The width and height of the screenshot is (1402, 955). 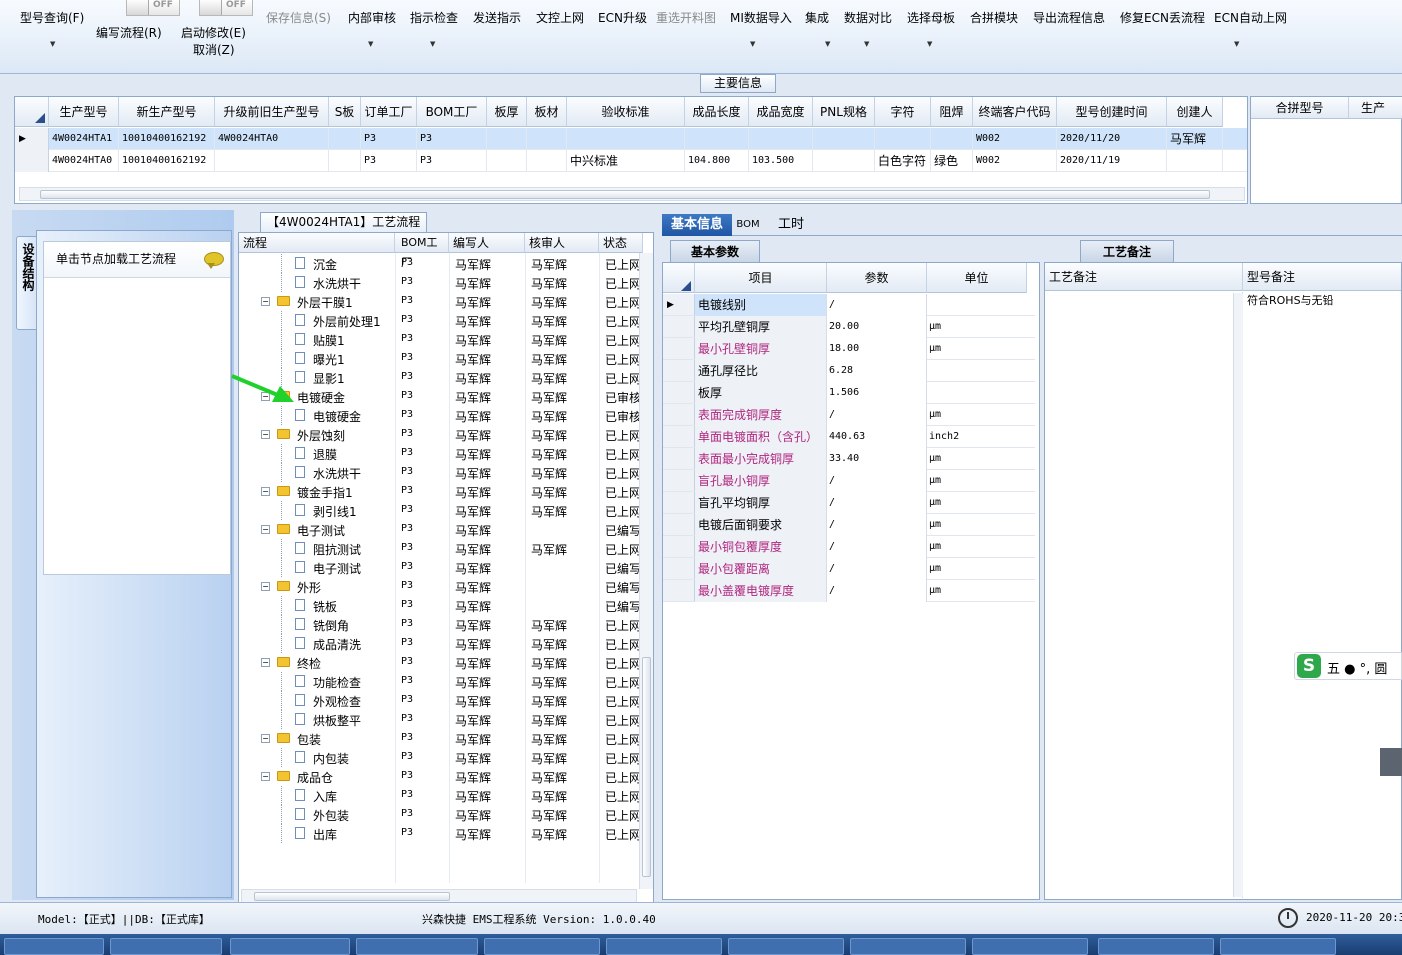 I want to click on tree-row: 剥引线1 P3 马军辉 马军辉 已上网, so click(x=439, y=510).